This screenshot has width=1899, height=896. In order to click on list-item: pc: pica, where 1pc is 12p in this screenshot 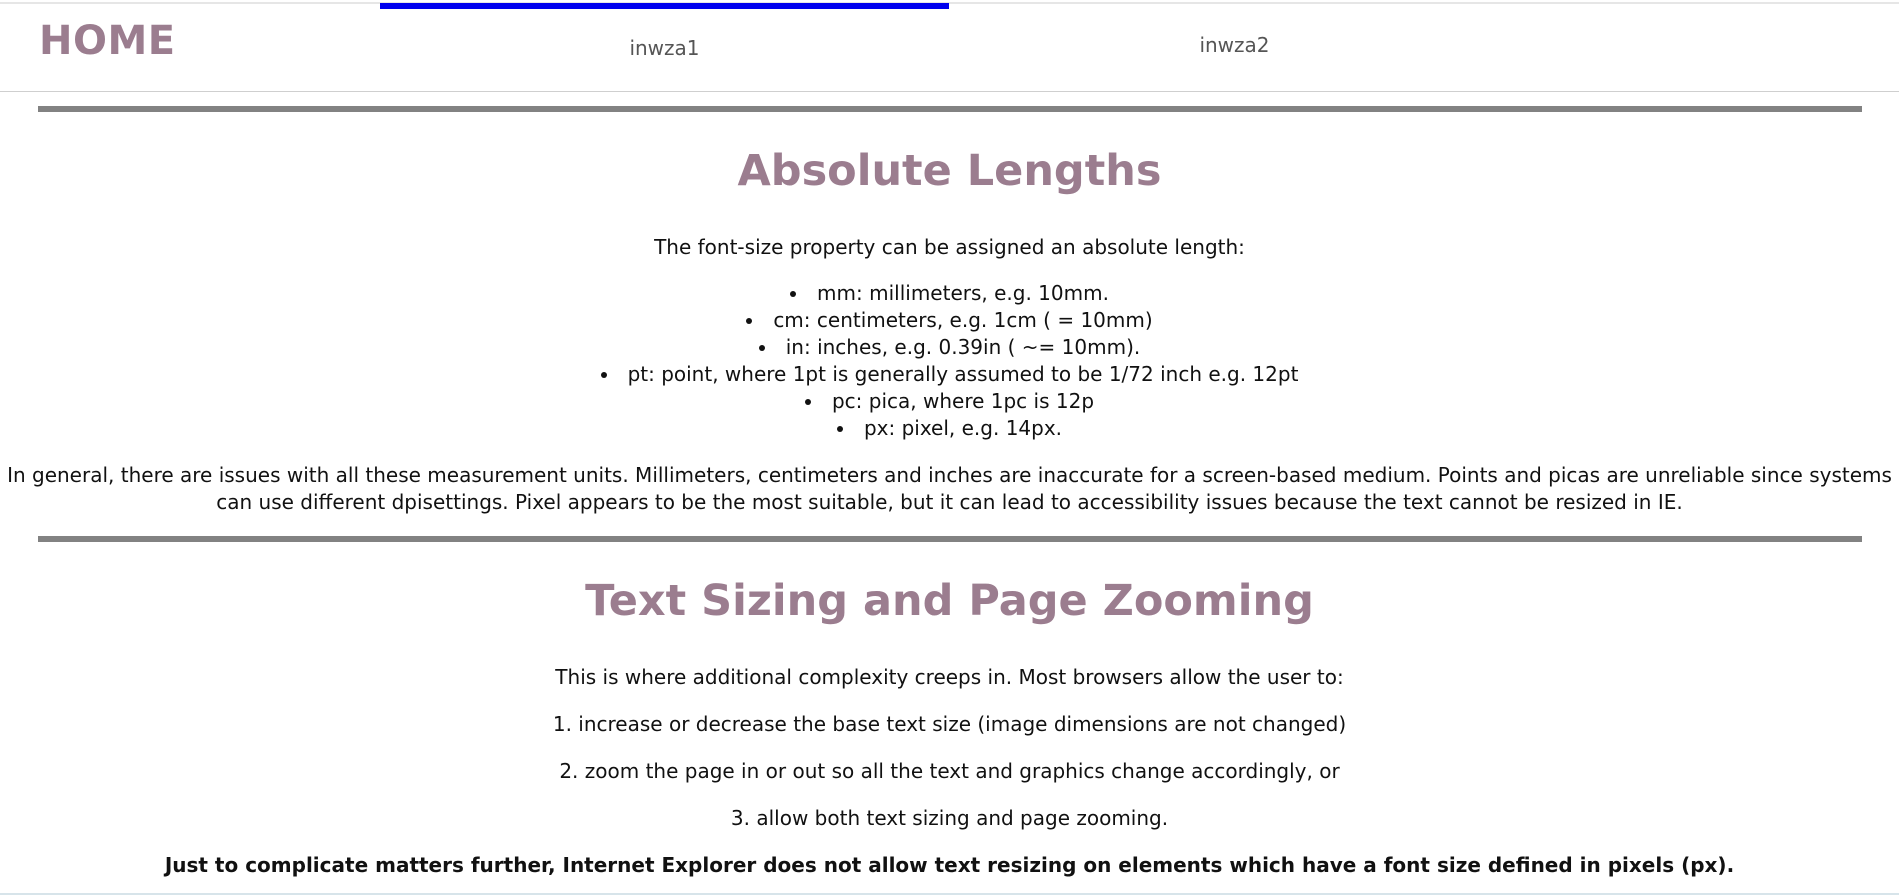, I will do `click(949, 401)`.